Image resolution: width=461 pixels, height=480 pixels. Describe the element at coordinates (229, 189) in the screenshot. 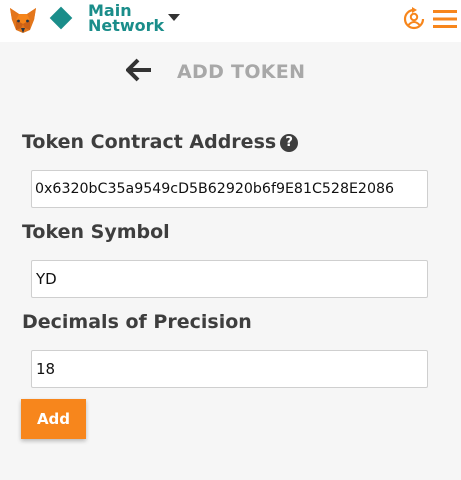

I see `contract-address-input` at that location.